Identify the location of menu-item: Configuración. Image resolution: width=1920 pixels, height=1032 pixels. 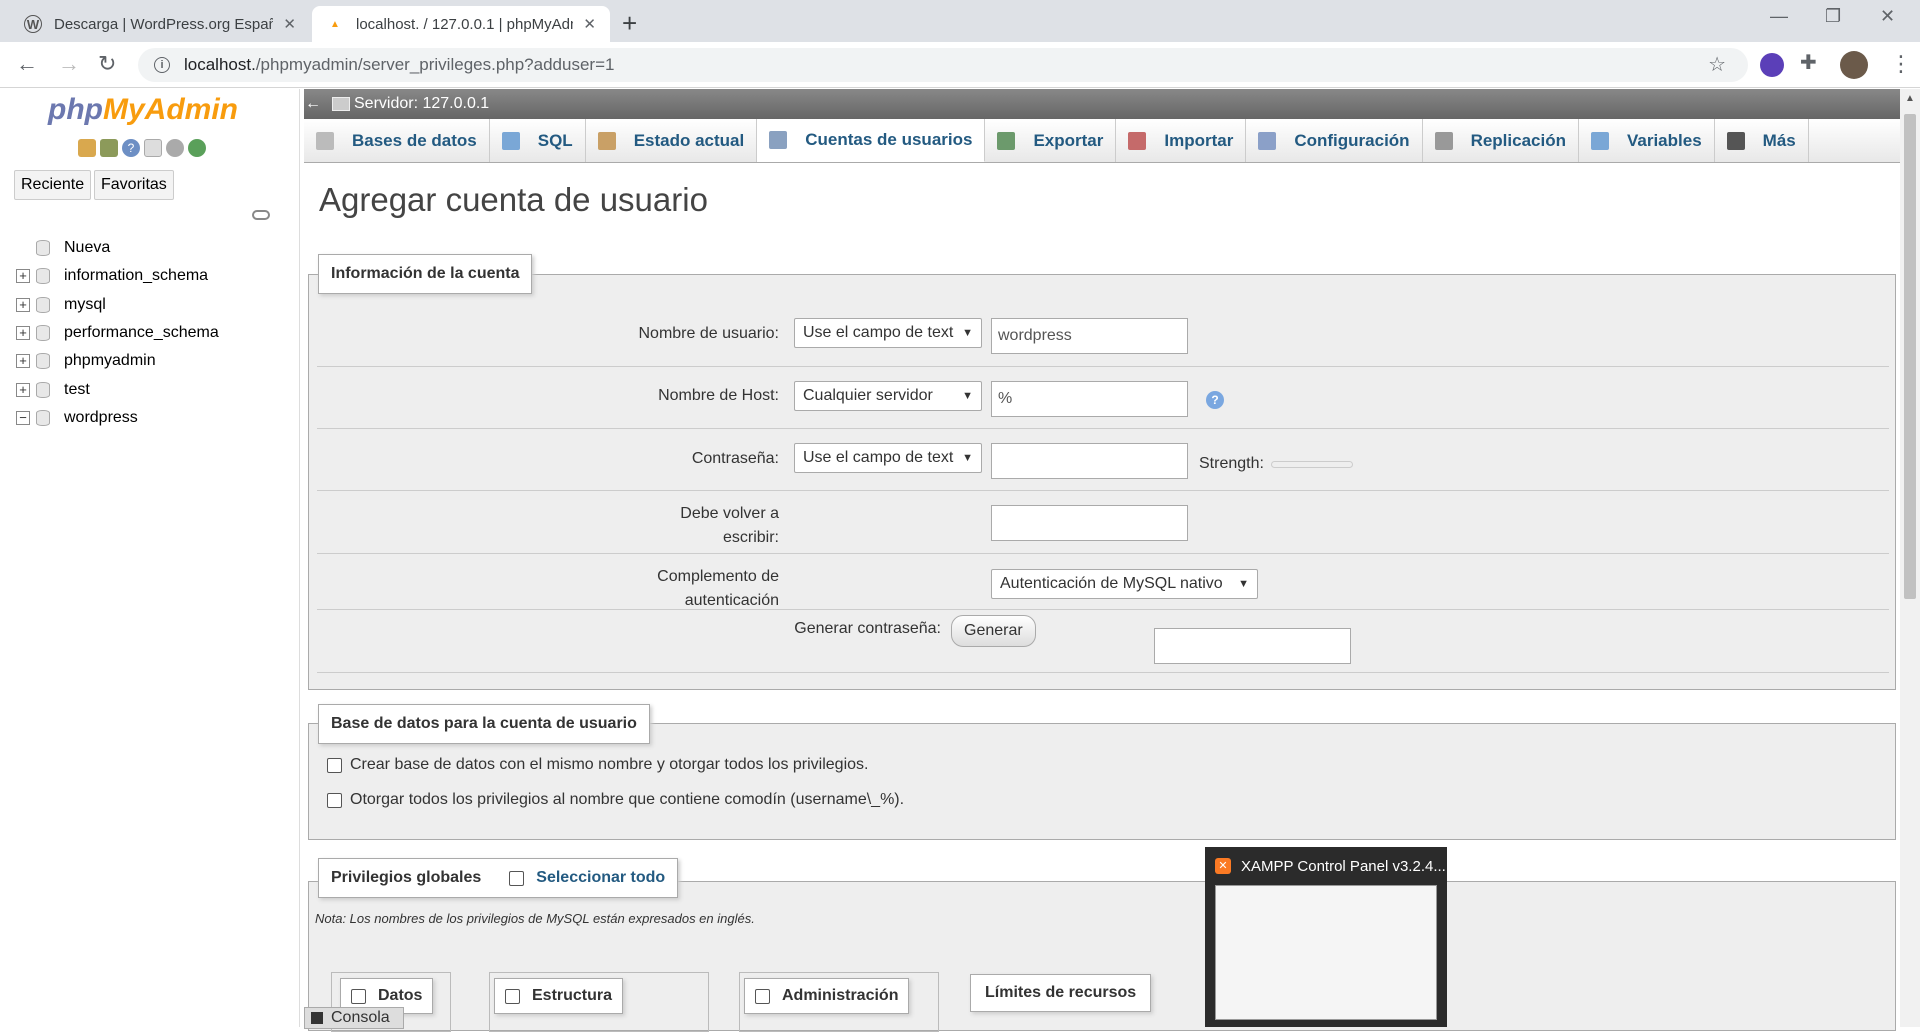
(1334, 140).